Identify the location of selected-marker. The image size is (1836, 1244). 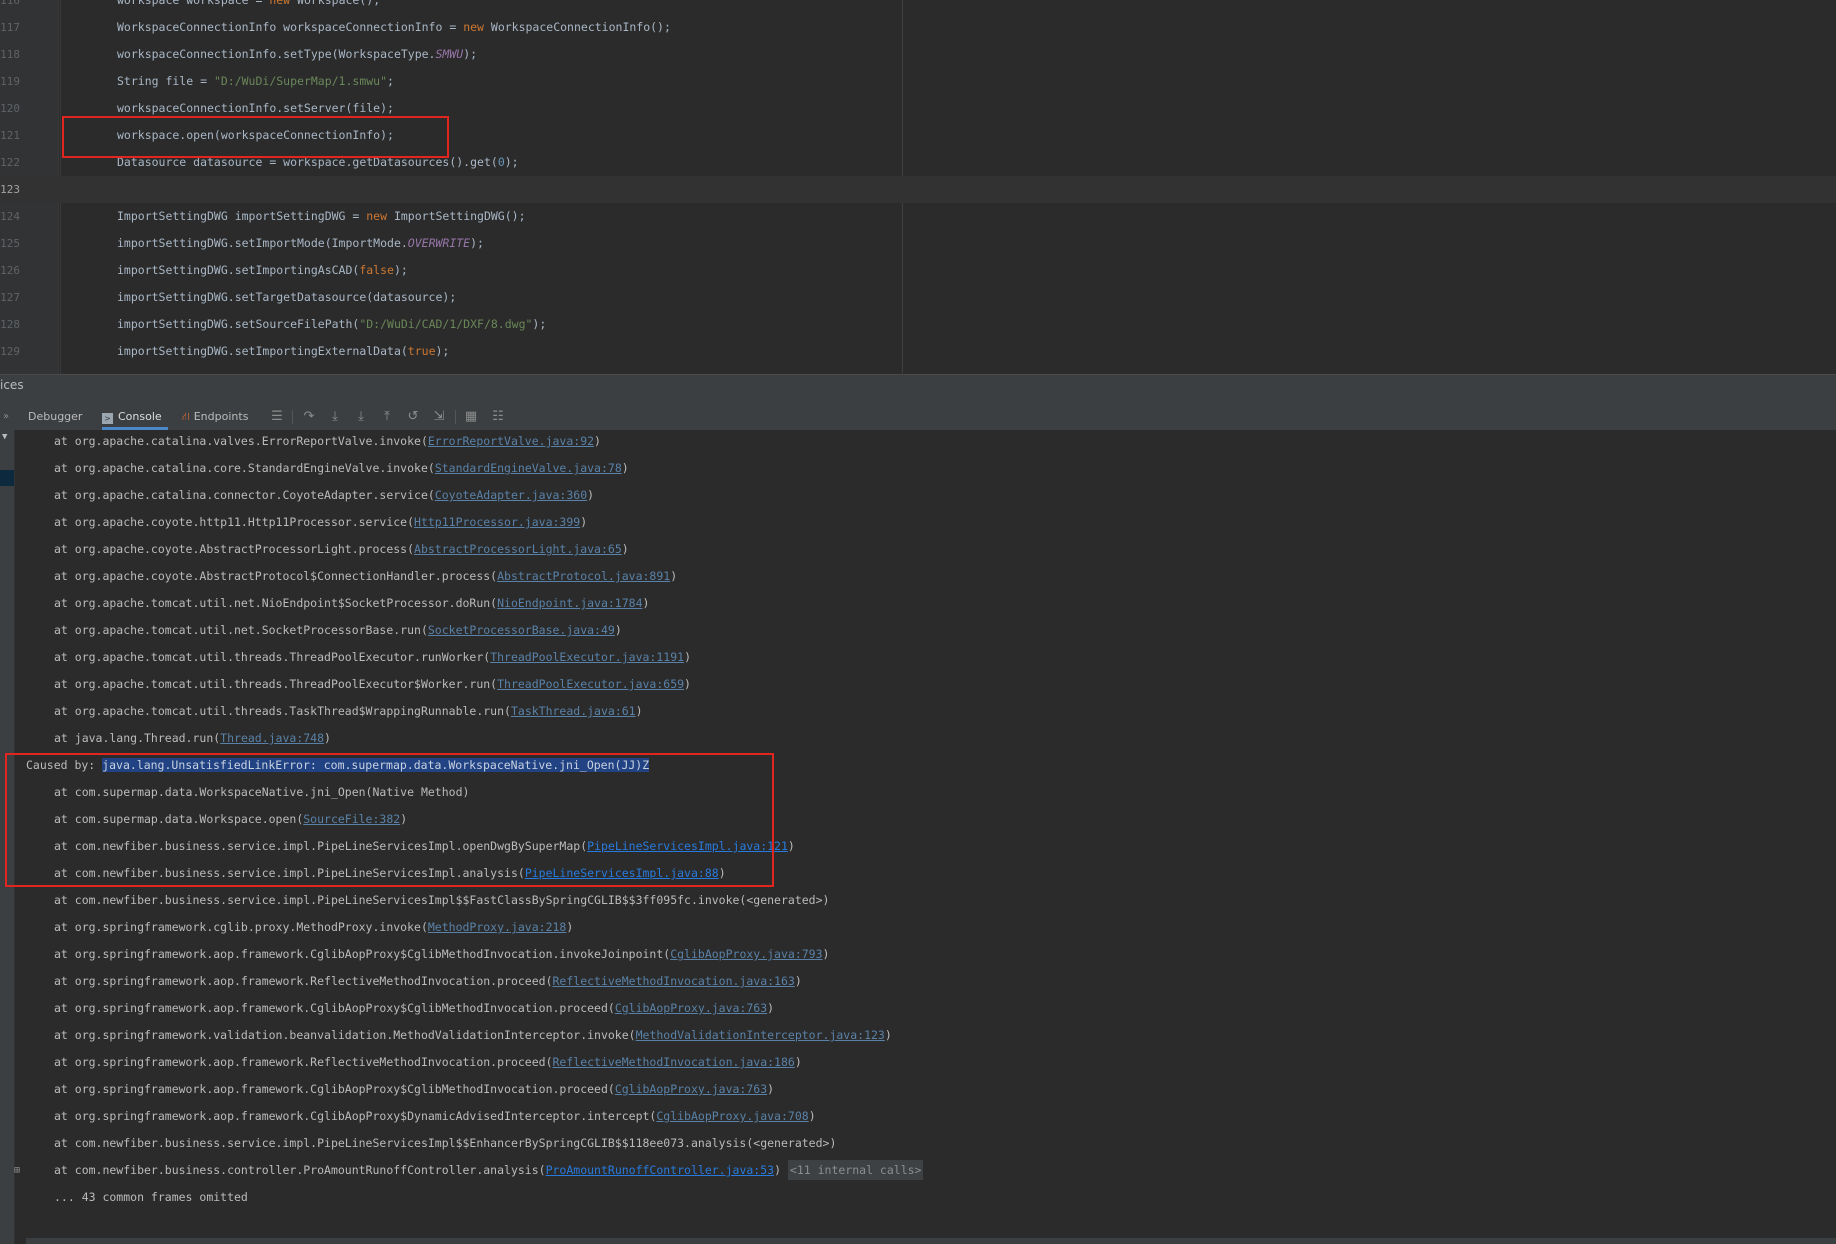
(7, 478).